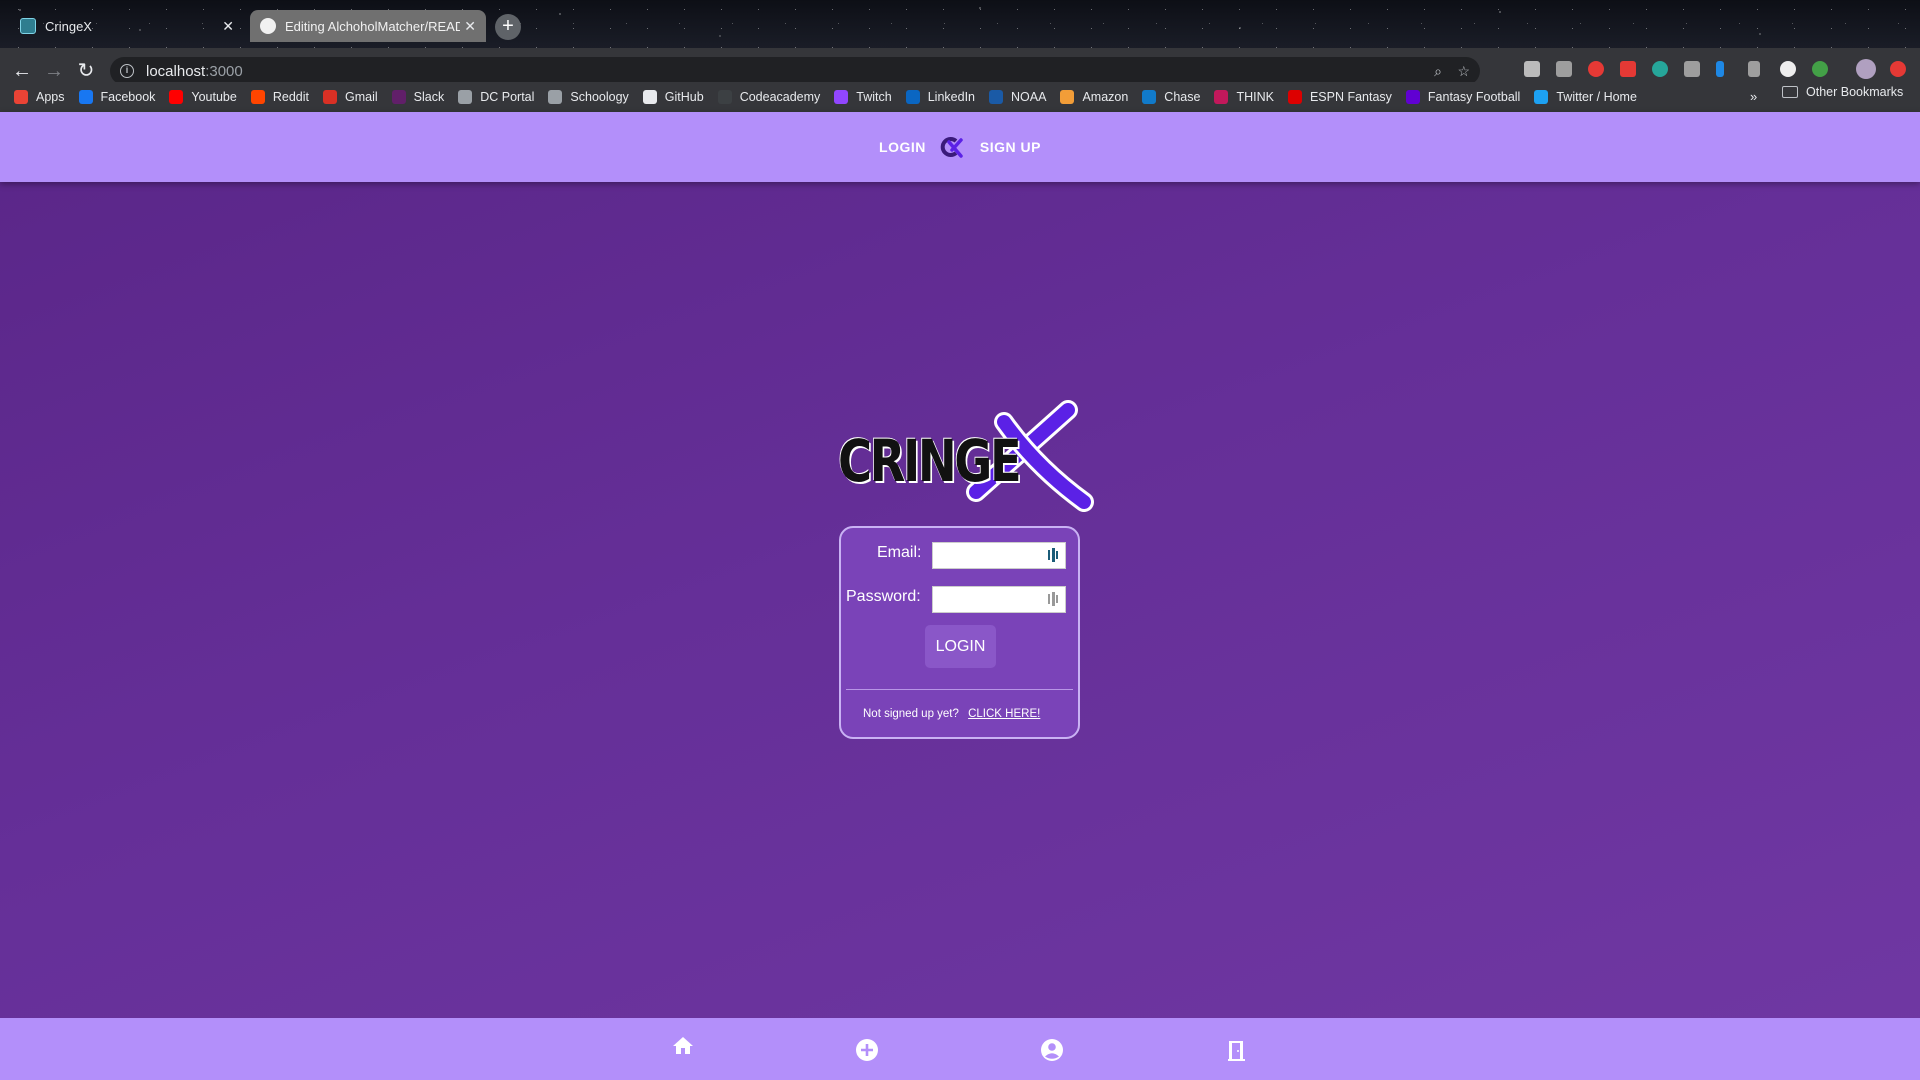 This screenshot has width=1920, height=1080. What do you see at coordinates (1462, 97) in the screenshot?
I see `bookmark-fantasy-football: Fantasy Football` at bounding box center [1462, 97].